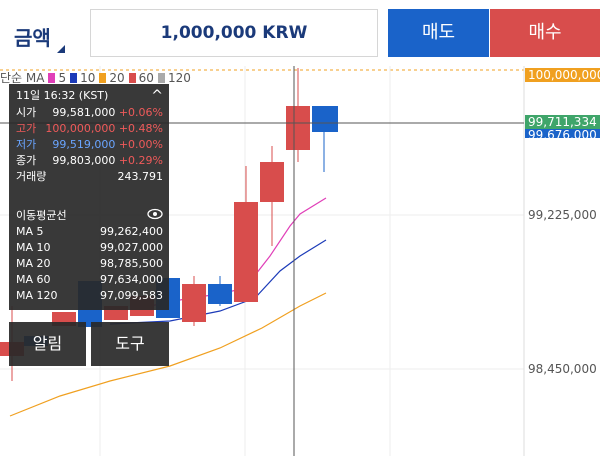  I want to click on info-value: 97,634,000, so click(131, 279).